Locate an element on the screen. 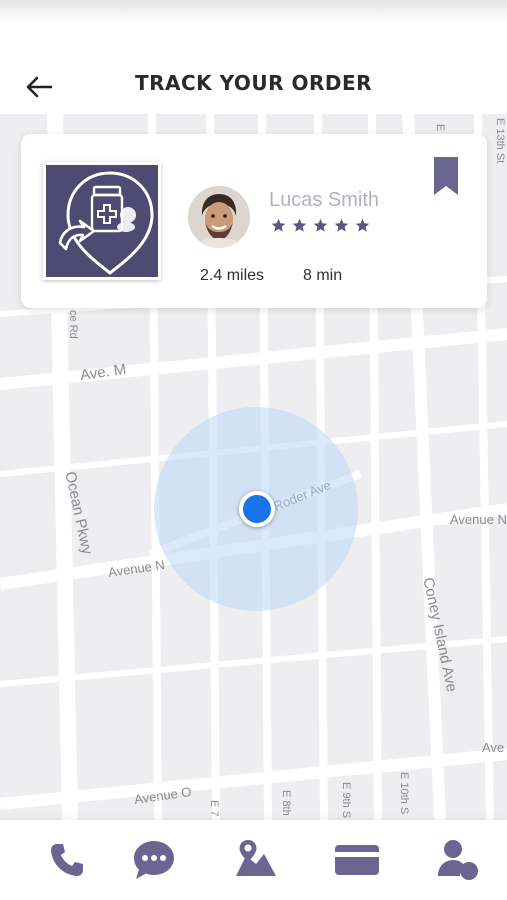 The image size is (507, 900). driver-photo-icon is located at coordinates (219, 217).